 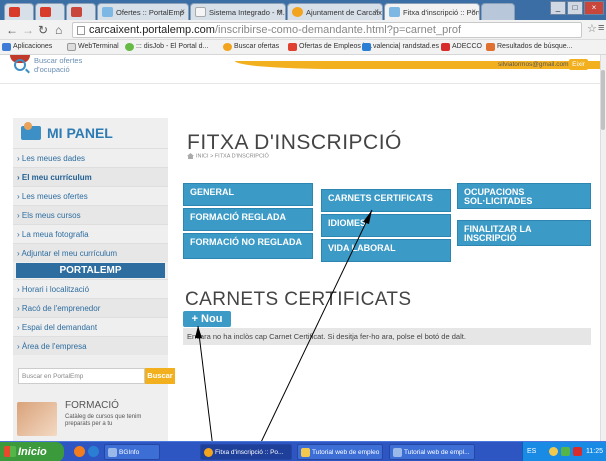 I want to click on bookmark-item: ADECCO, so click(x=461, y=47).